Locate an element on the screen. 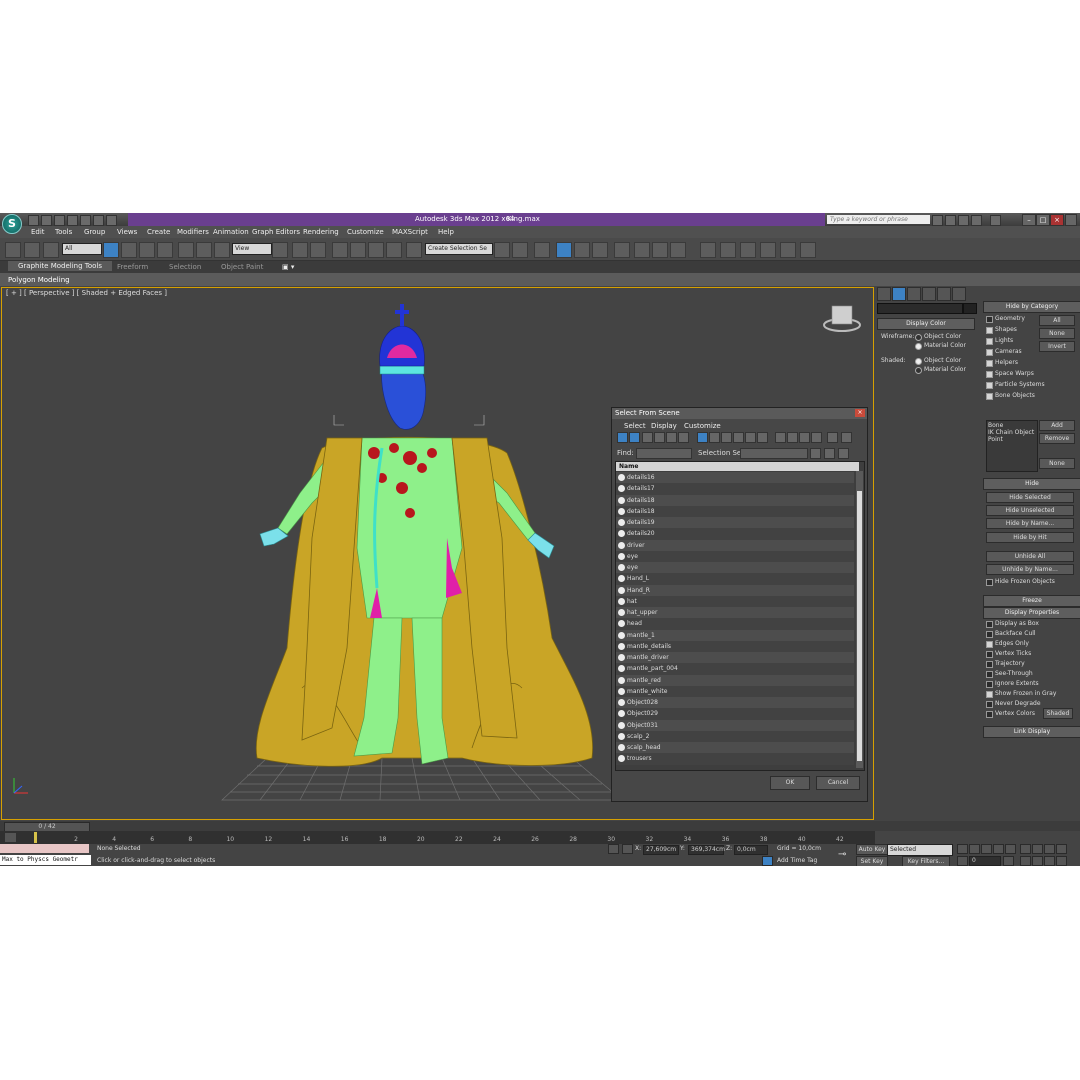 The width and height of the screenshot is (1080, 1080). pivot-center-icon is located at coordinates (280, 250).